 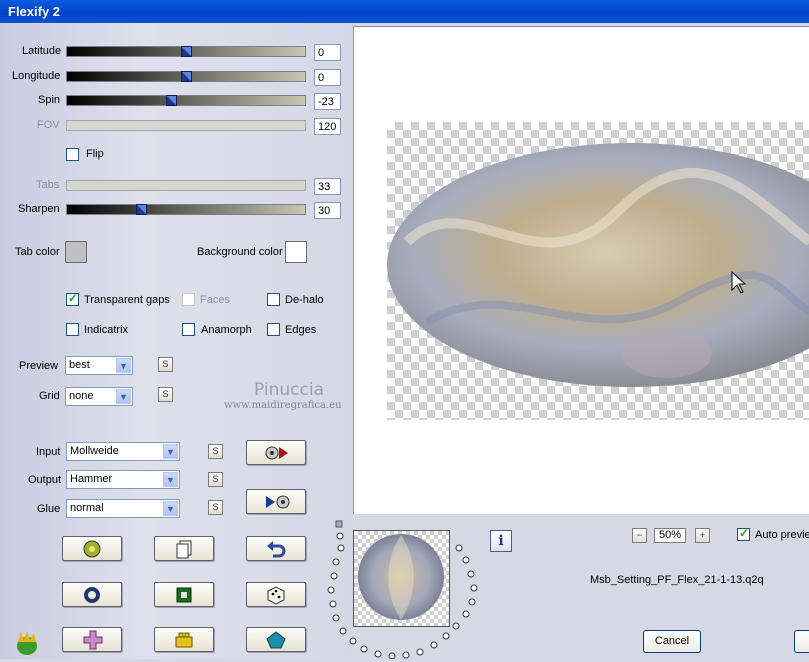 What do you see at coordinates (141, 209) in the screenshot?
I see `sharpen-thumb` at bounding box center [141, 209].